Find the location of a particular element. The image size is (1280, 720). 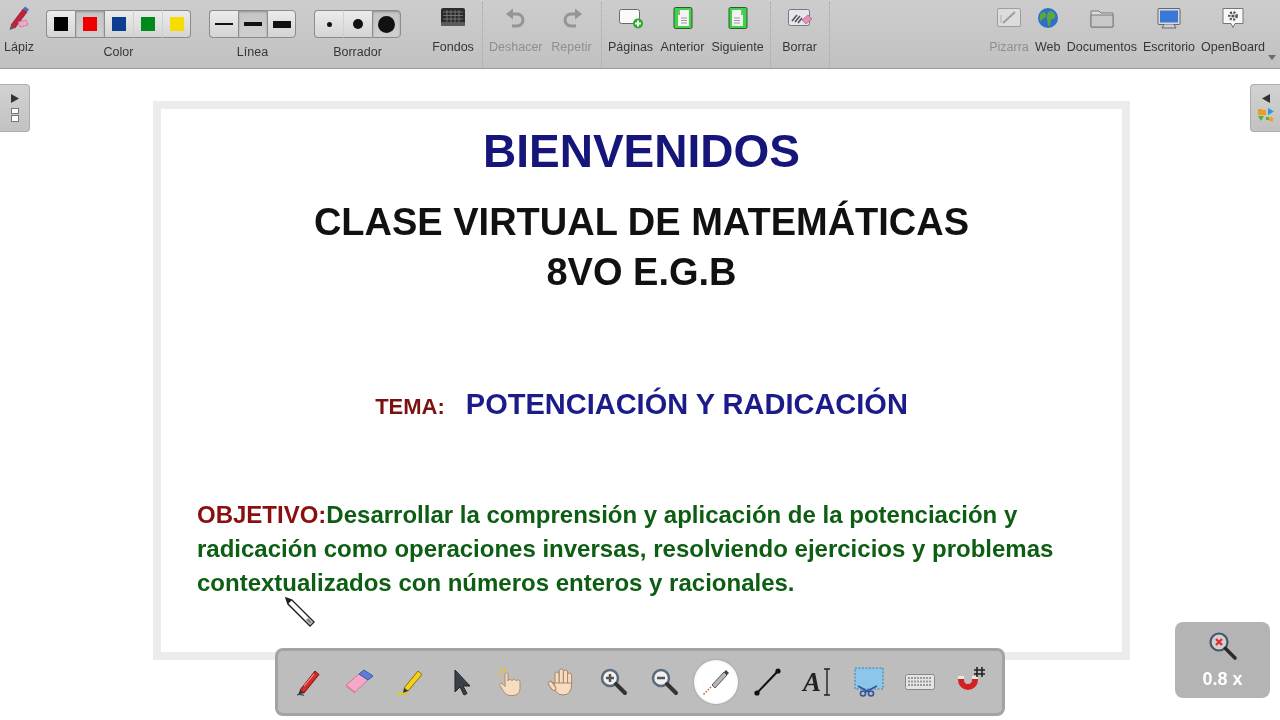

add-page-icon is located at coordinates (630, 18).